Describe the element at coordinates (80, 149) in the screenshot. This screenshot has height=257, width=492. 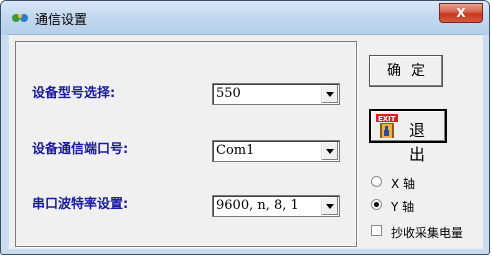
I see `comm-port-label: 设备通信端口号:` at that location.